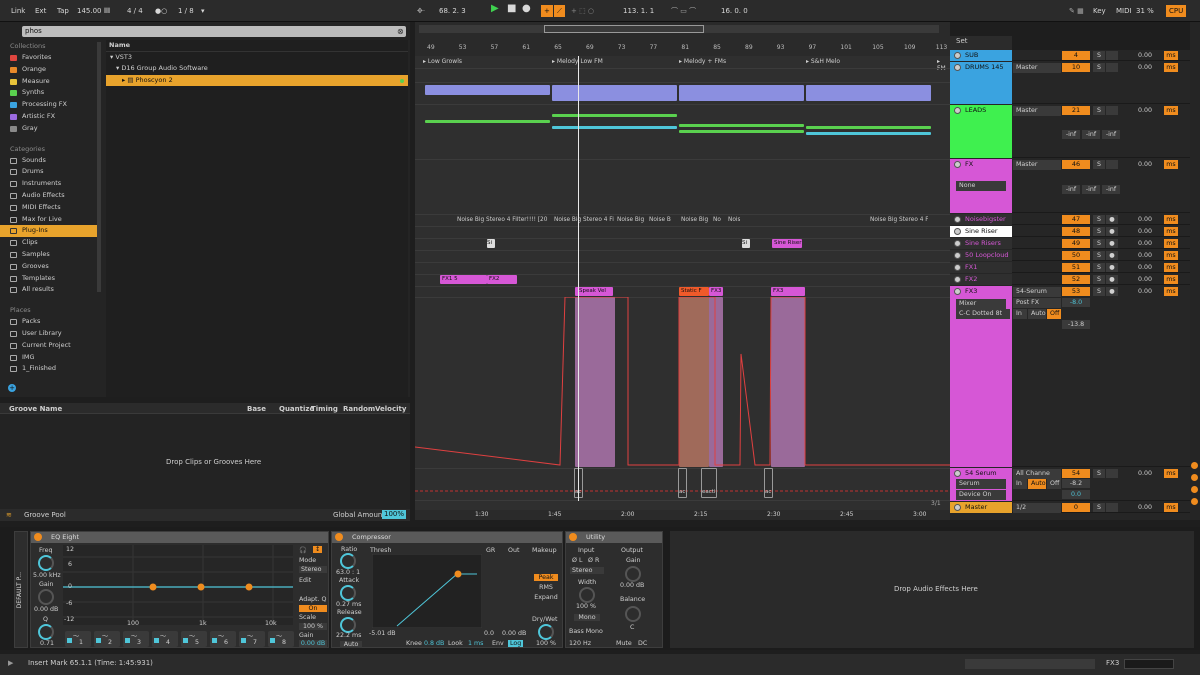 The height and width of the screenshot is (675, 1200). I want to click on peak-toggle: Peak, so click(546, 577).